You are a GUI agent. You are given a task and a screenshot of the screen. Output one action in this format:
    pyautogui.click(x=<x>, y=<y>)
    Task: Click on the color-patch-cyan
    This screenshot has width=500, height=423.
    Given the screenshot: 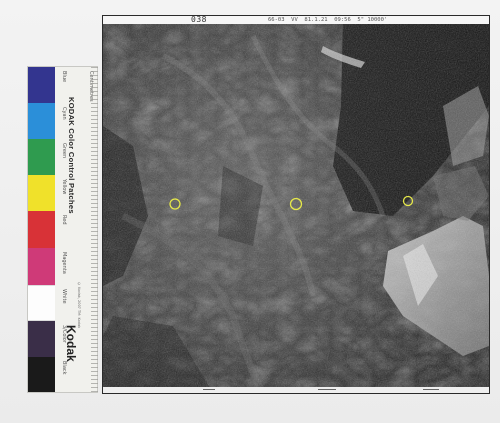 What is the action you would take?
    pyautogui.click(x=41, y=121)
    